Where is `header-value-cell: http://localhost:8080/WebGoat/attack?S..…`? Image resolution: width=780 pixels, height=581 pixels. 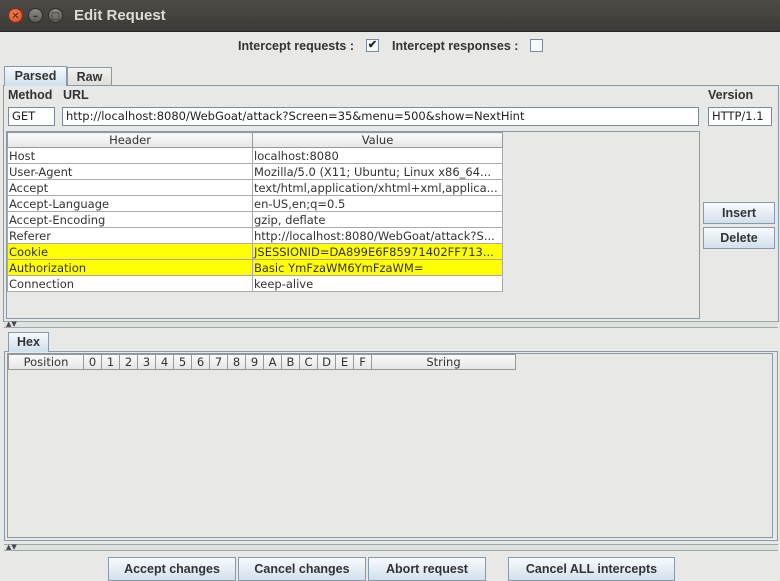
header-value-cell: http://localhost:8080/WebGoat/attack?S..… is located at coordinates (377, 235).